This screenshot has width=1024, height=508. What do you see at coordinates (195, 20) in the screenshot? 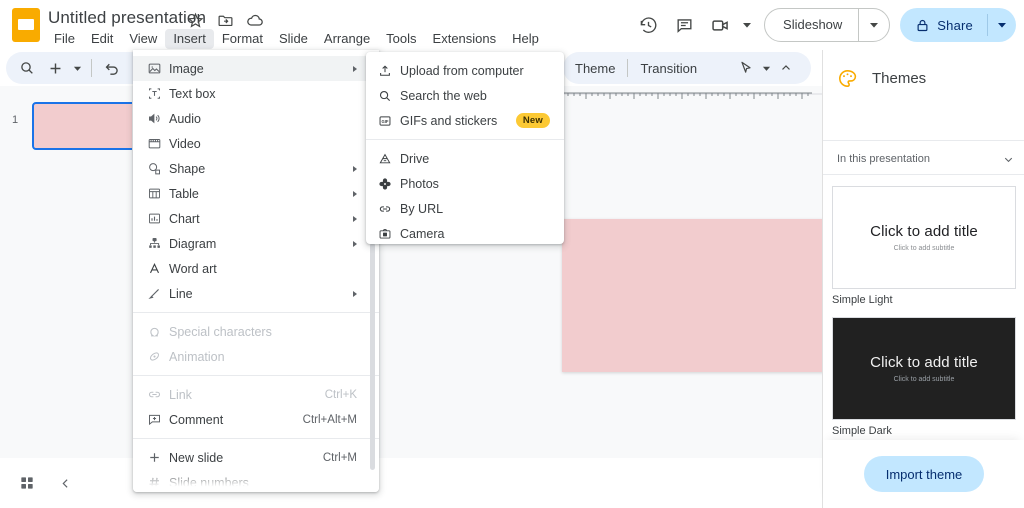
I see `star-icon` at bounding box center [195, 20].